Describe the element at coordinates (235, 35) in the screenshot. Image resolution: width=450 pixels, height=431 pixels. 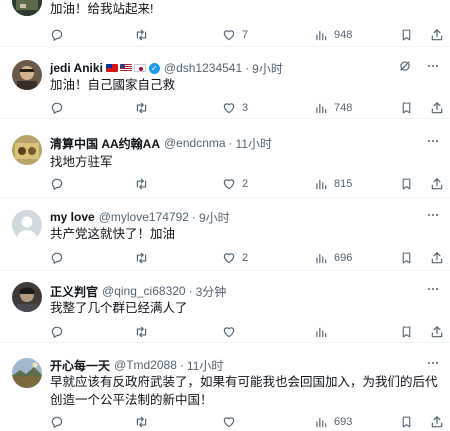
I see `like-button: 7` at that location.